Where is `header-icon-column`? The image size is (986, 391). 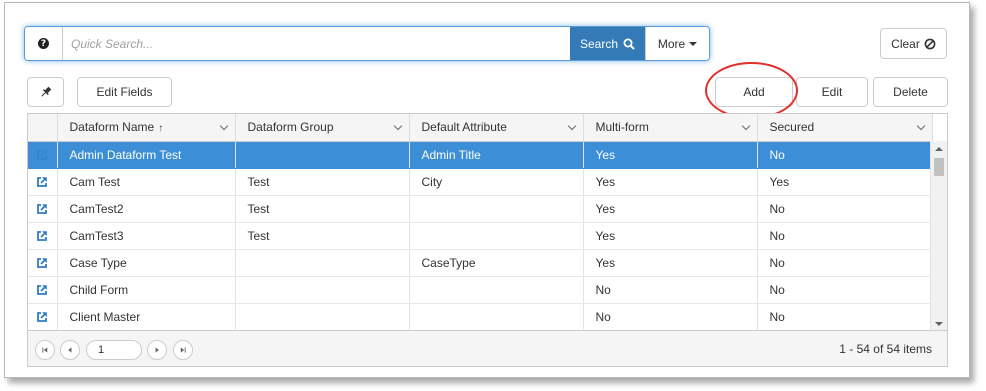 header-icon-column is located at coordinates (43, 128).